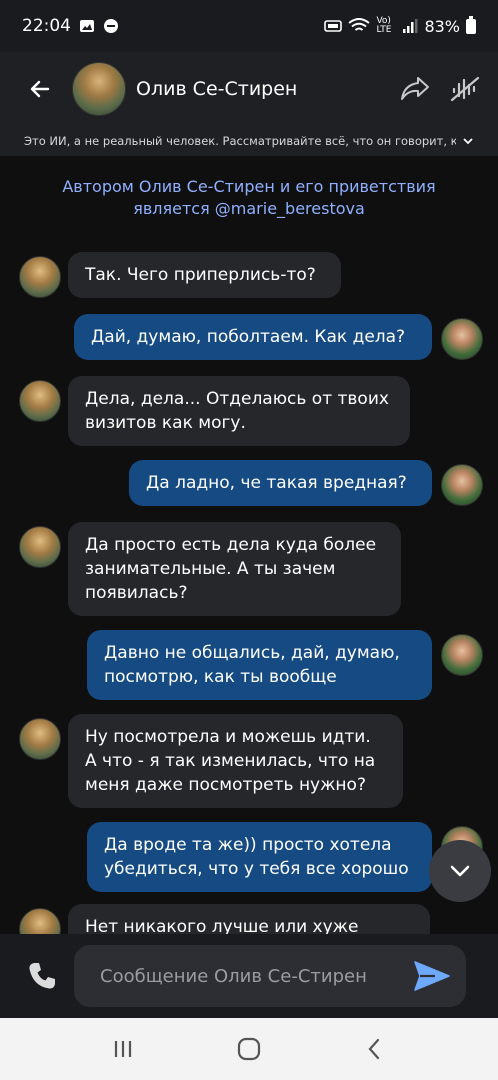  I want to click on send-icon, so click(432, 976).